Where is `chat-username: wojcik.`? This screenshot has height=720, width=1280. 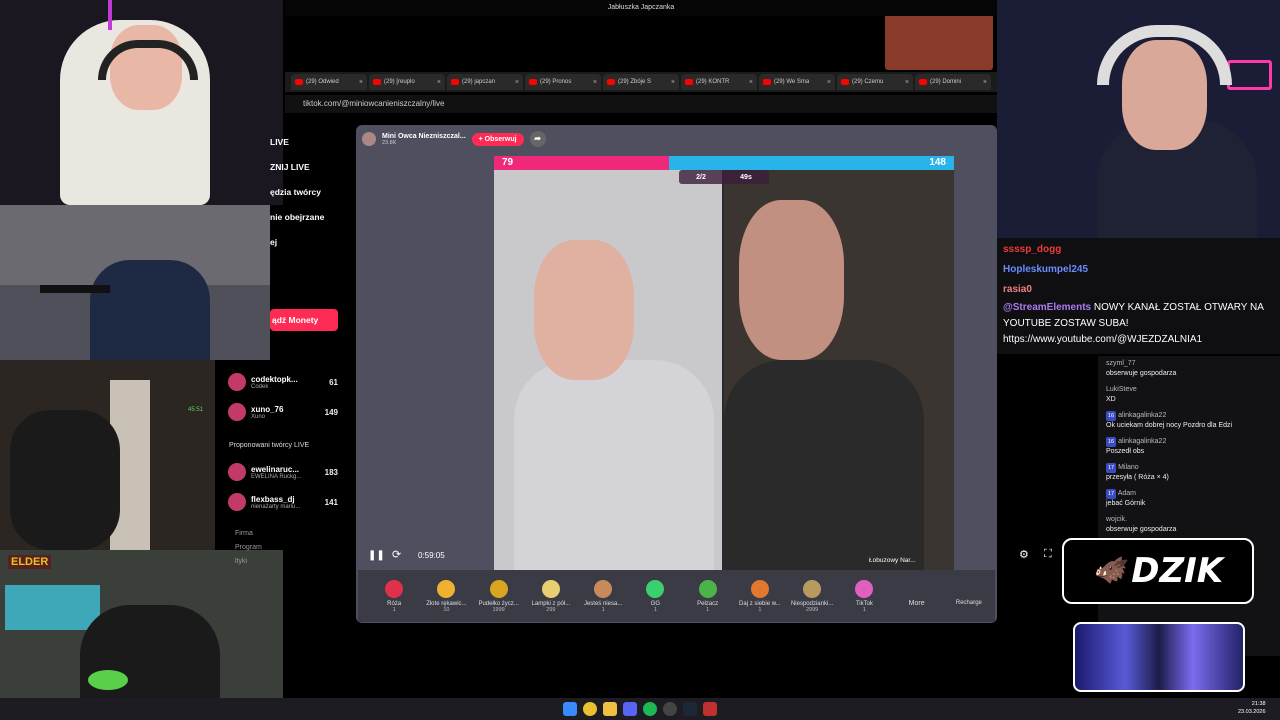
chat-username: wojcik. is located at coordinates (1116, 519).